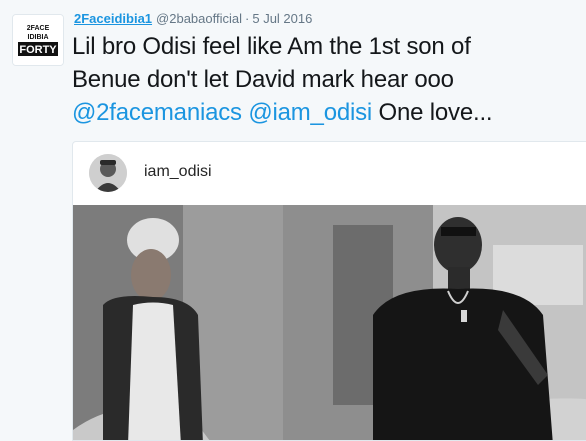 The height and width of the screenshot is (441, 586). I want to click on forty-logo-icon: 2FACE IDIBIA FORTY, so click(38, 40).